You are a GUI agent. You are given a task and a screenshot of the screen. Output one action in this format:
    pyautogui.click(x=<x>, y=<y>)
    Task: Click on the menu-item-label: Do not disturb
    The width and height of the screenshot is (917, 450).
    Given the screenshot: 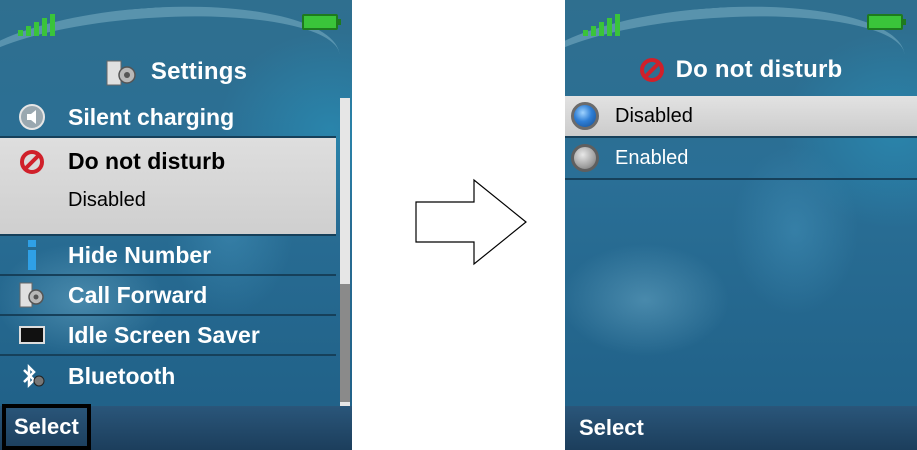 What is the action you would take?
    pyautogui.click(x=147, y=161)
    